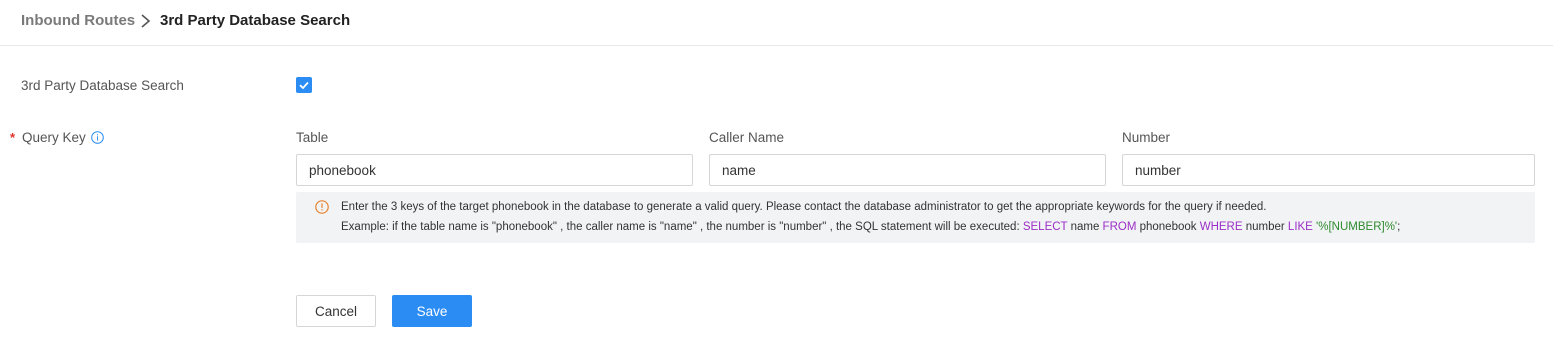  What do you see at coordinates (1168, 227) in the screenshot?
I see `sql-table-name: phonebook` at bounding box center [1168, 227].